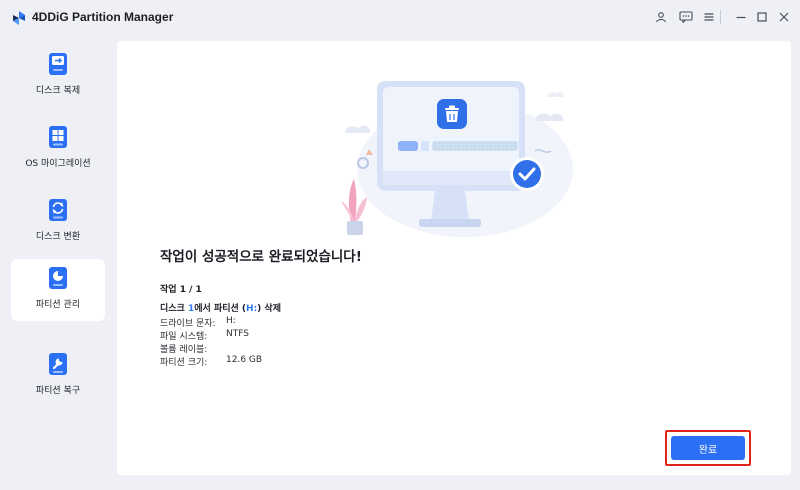 Image resolution: width=800 pixels, height=490 pixels. What do you see at coordinates (762, 17) in the screenshot?
I see `maximize-icon` at bounding box center [762, 17].